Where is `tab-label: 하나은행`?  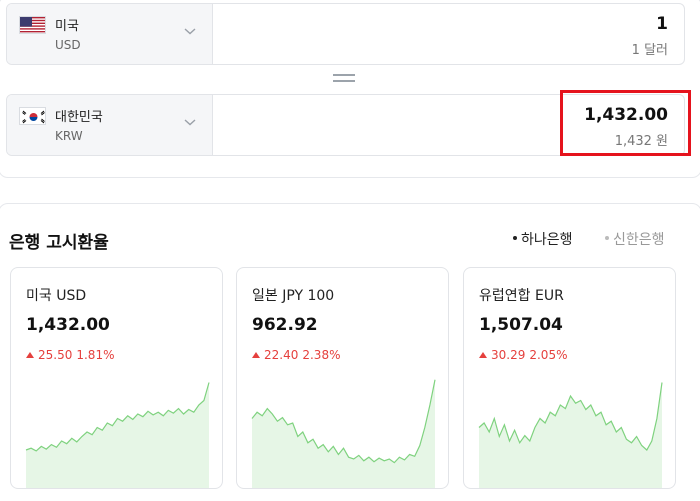 tab-label: 하나은행 is located at coordinates (547, 240).